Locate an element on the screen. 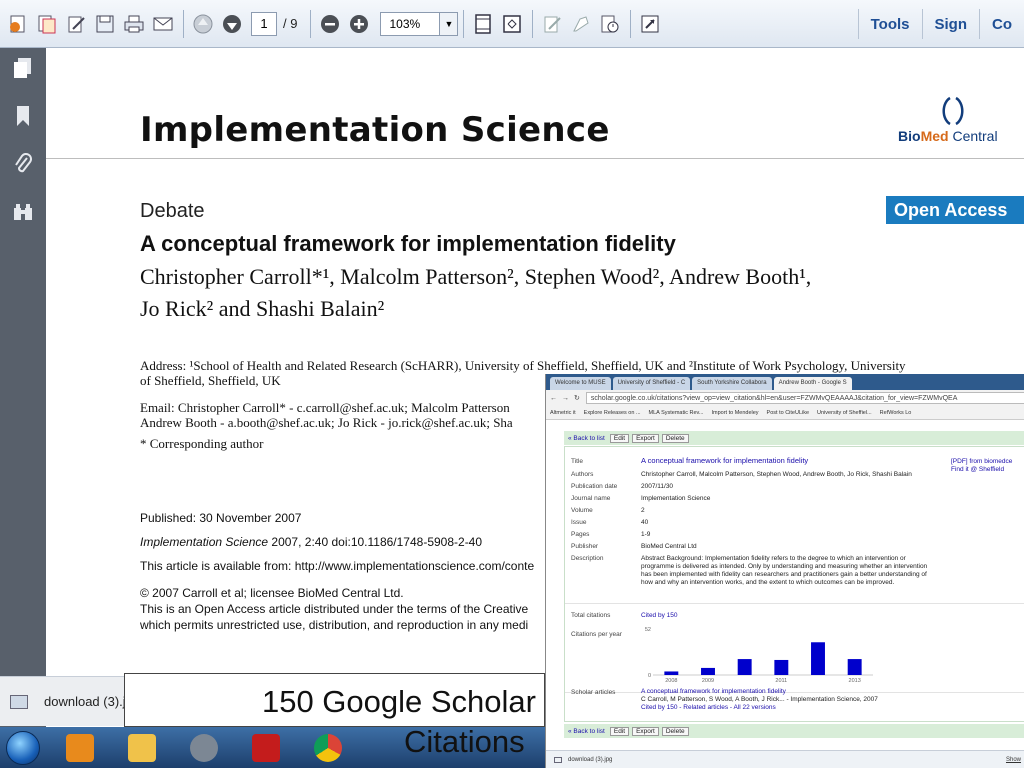 The width and height of the screenshot is (1024, 768). inset-download-file: download (3).jpg is located at coordinates (590, 760).